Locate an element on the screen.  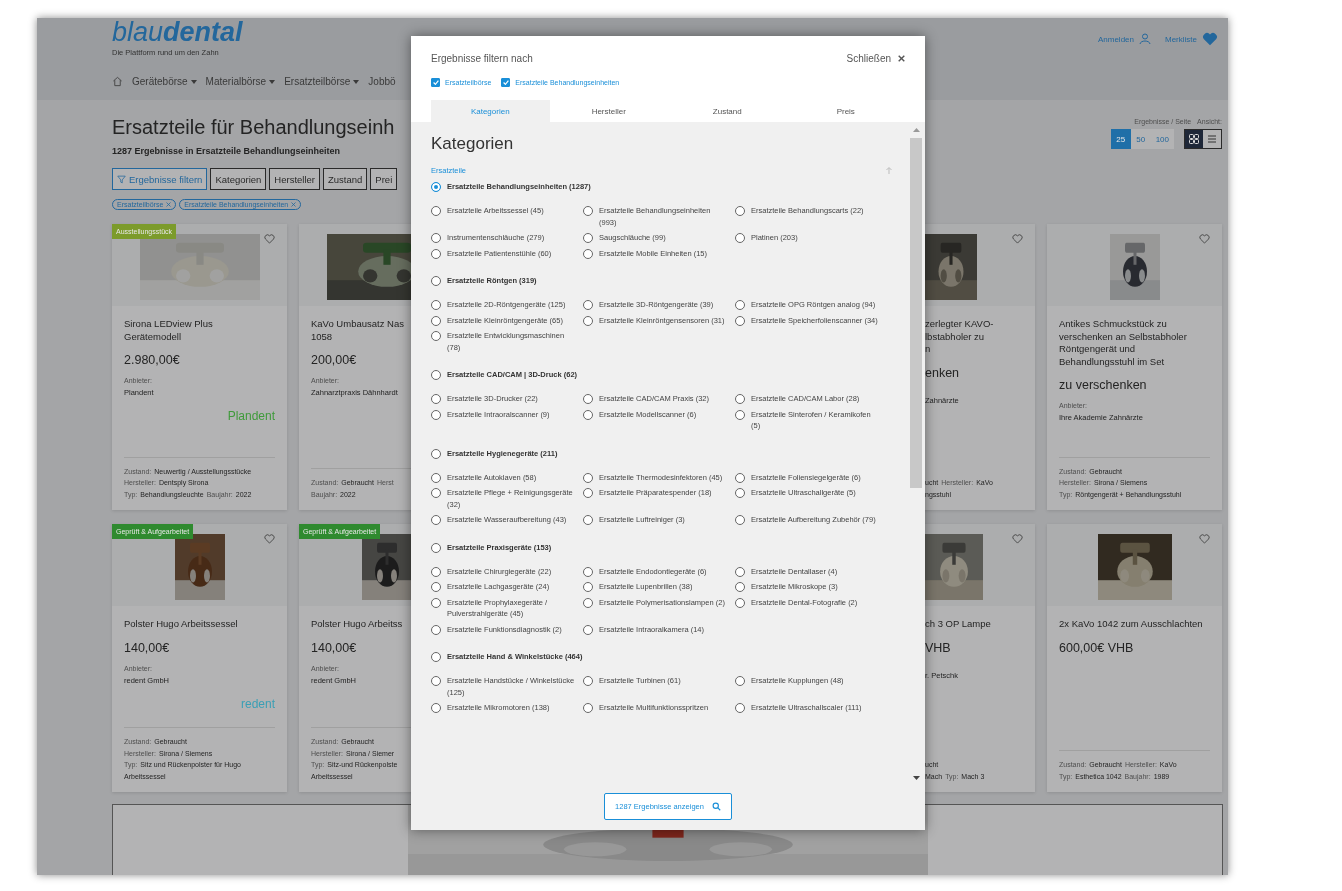
per-page-button: 25 is located at coordinates (1120, 139).